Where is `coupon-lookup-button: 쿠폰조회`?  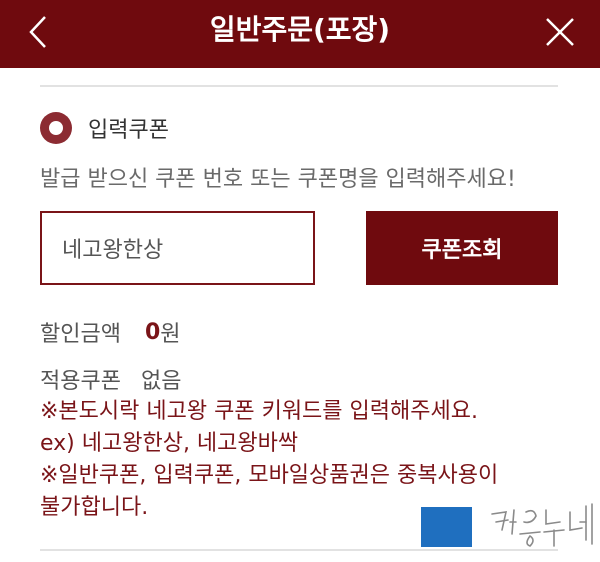 coupon-lookup-button: 쿠폰조회 is located at coordinates (462, 248).